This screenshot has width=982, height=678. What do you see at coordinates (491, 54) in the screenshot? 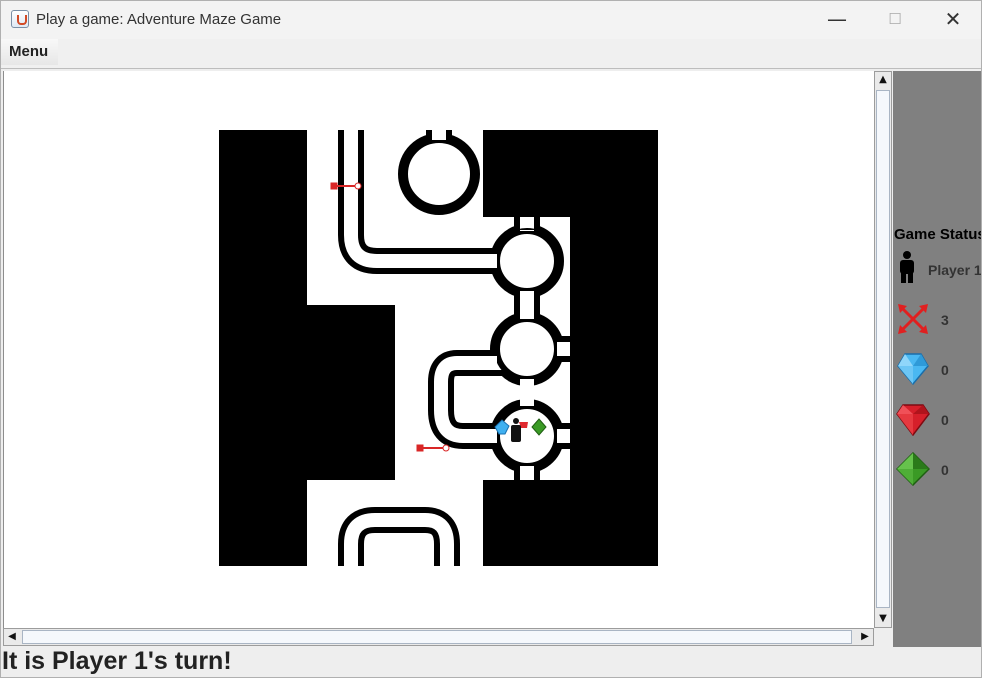
I see `menu-bar: Menu` at bounding box center [491, 54].